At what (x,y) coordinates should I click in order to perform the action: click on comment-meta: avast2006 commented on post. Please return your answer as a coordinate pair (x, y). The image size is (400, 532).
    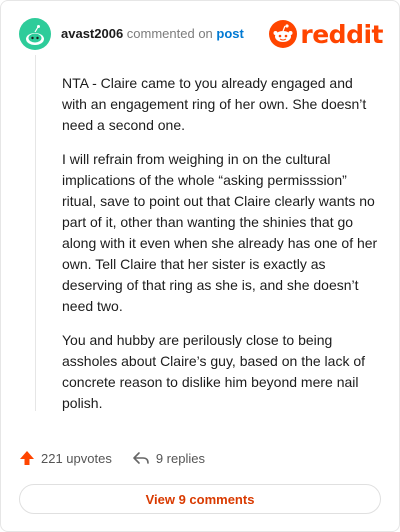
    Looking at the image, I should click on (152, 33).